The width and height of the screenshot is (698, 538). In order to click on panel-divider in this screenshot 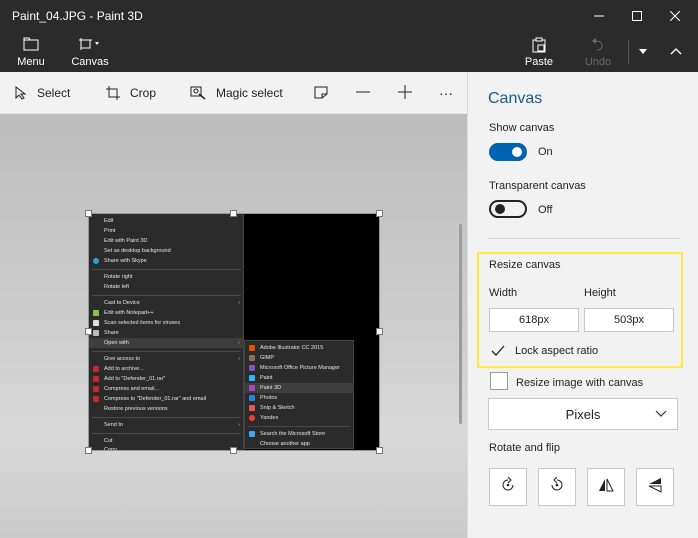, I will do `click(584, 238)`.